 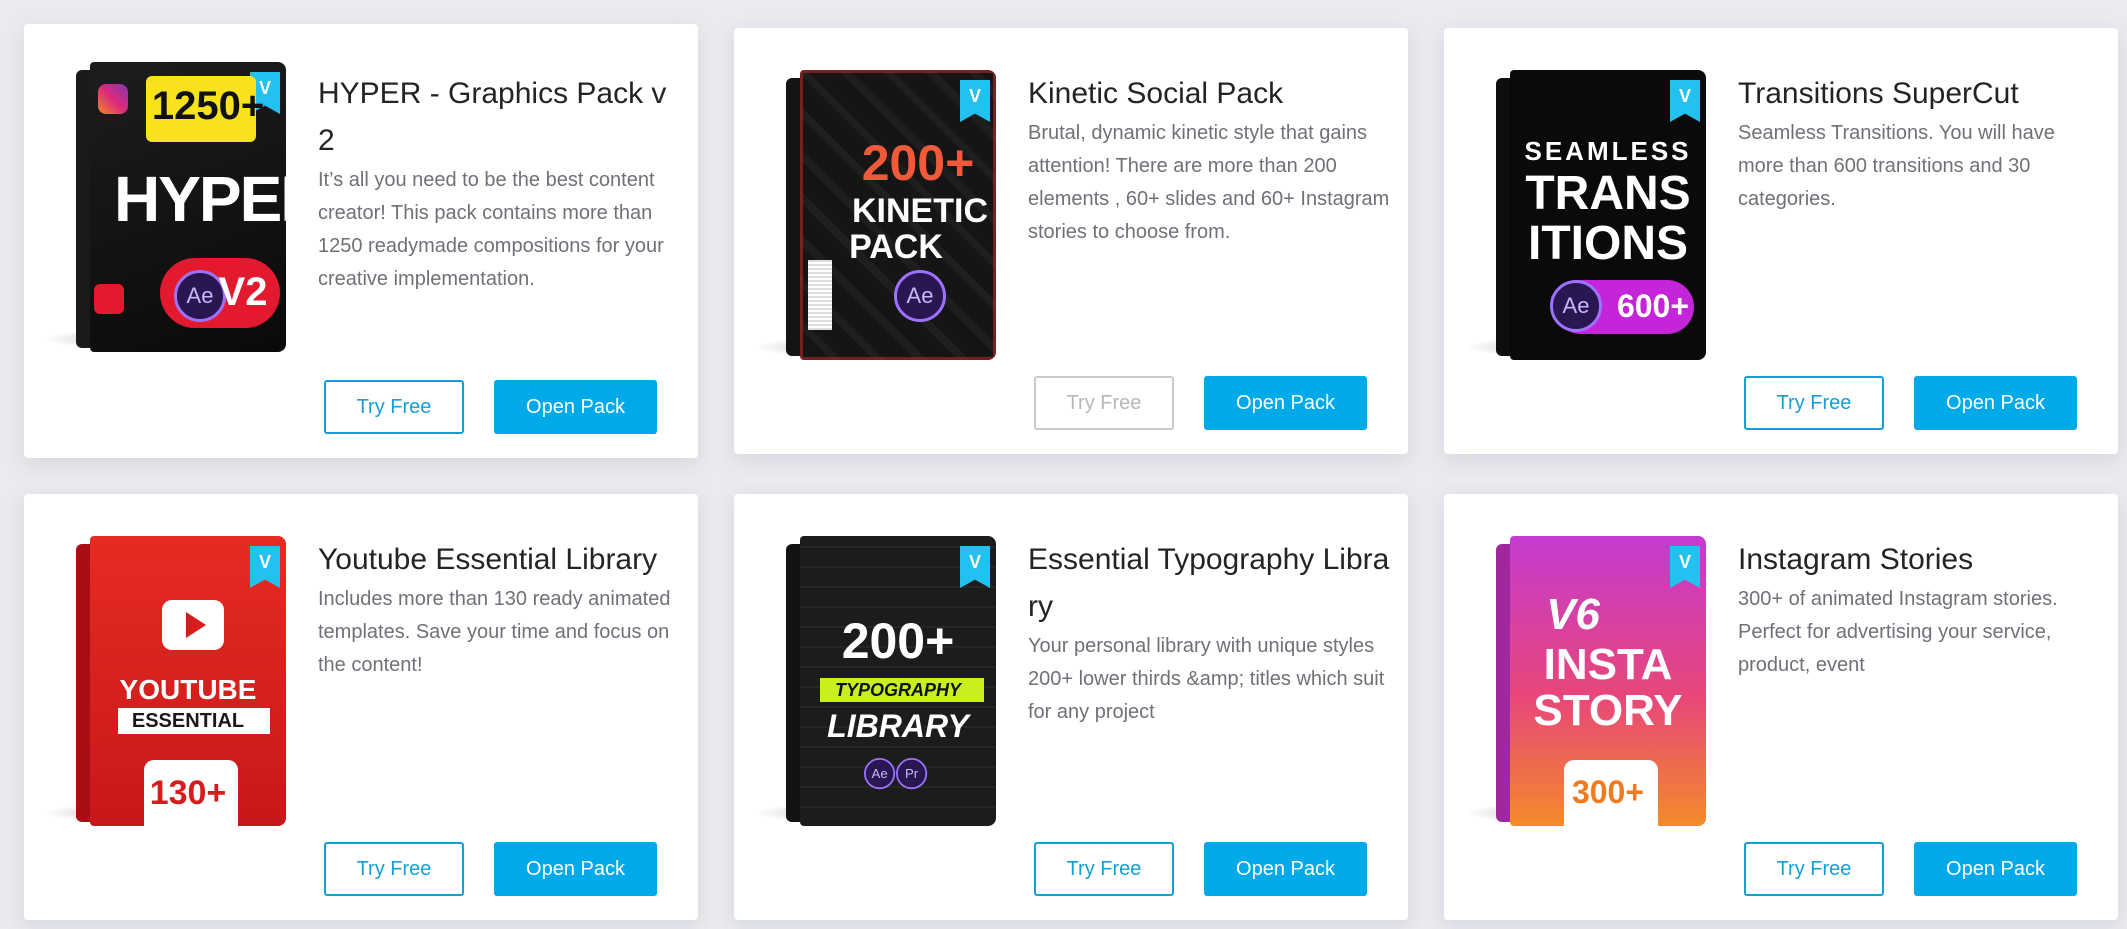 I want to click on pack-box-art: V V6 INSTA STORY 300+, so click(x=1600, y=686).